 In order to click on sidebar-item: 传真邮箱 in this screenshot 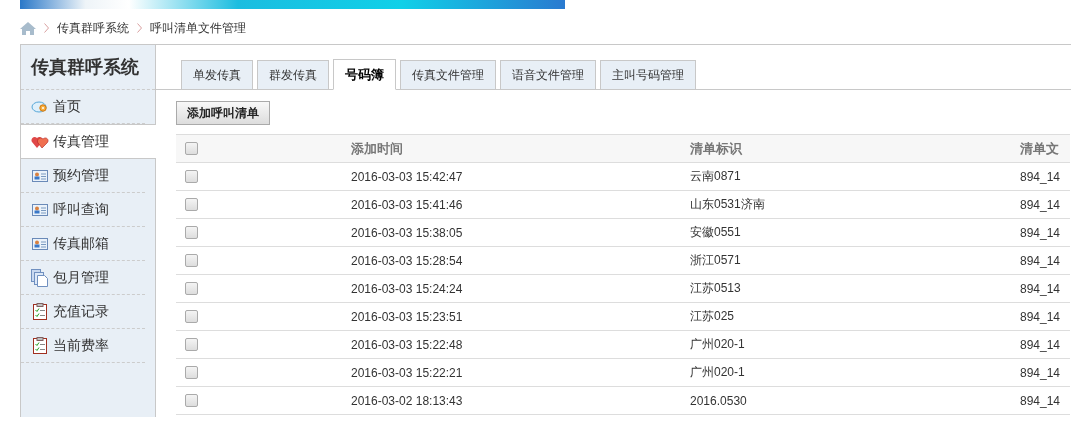, I will do `click(83, 244)`.